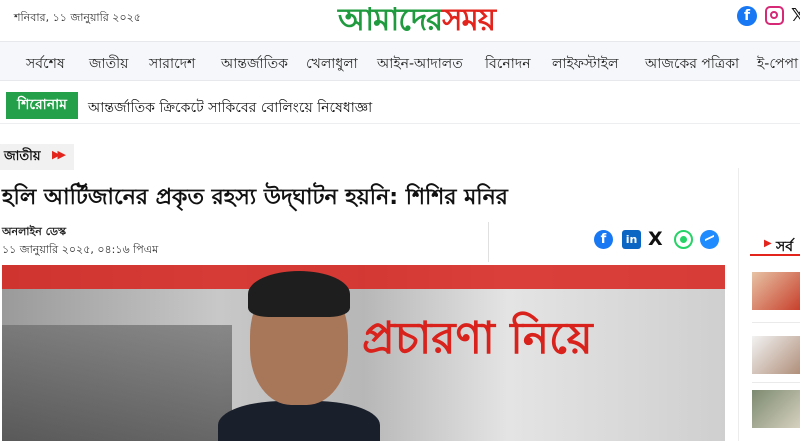  Describe the element at coordinates (332, 64) in the screenshot. I see `nav-item-sports: খেলাধুলা` at that location.